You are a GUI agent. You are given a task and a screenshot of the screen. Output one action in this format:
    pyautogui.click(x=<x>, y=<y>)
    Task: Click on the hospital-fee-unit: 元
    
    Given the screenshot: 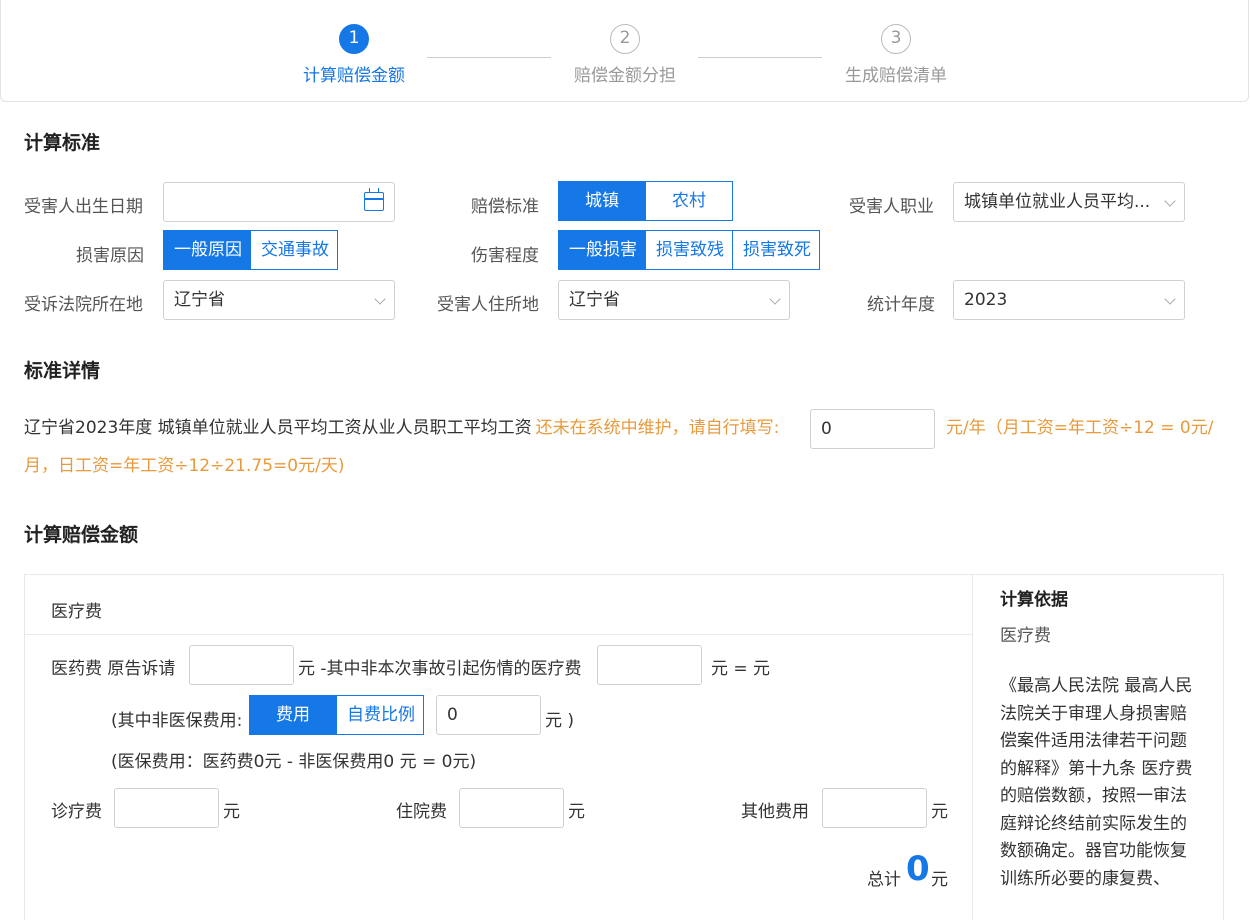 What is the action you would take?
    pyautogui.click(x=576, y=812)
    